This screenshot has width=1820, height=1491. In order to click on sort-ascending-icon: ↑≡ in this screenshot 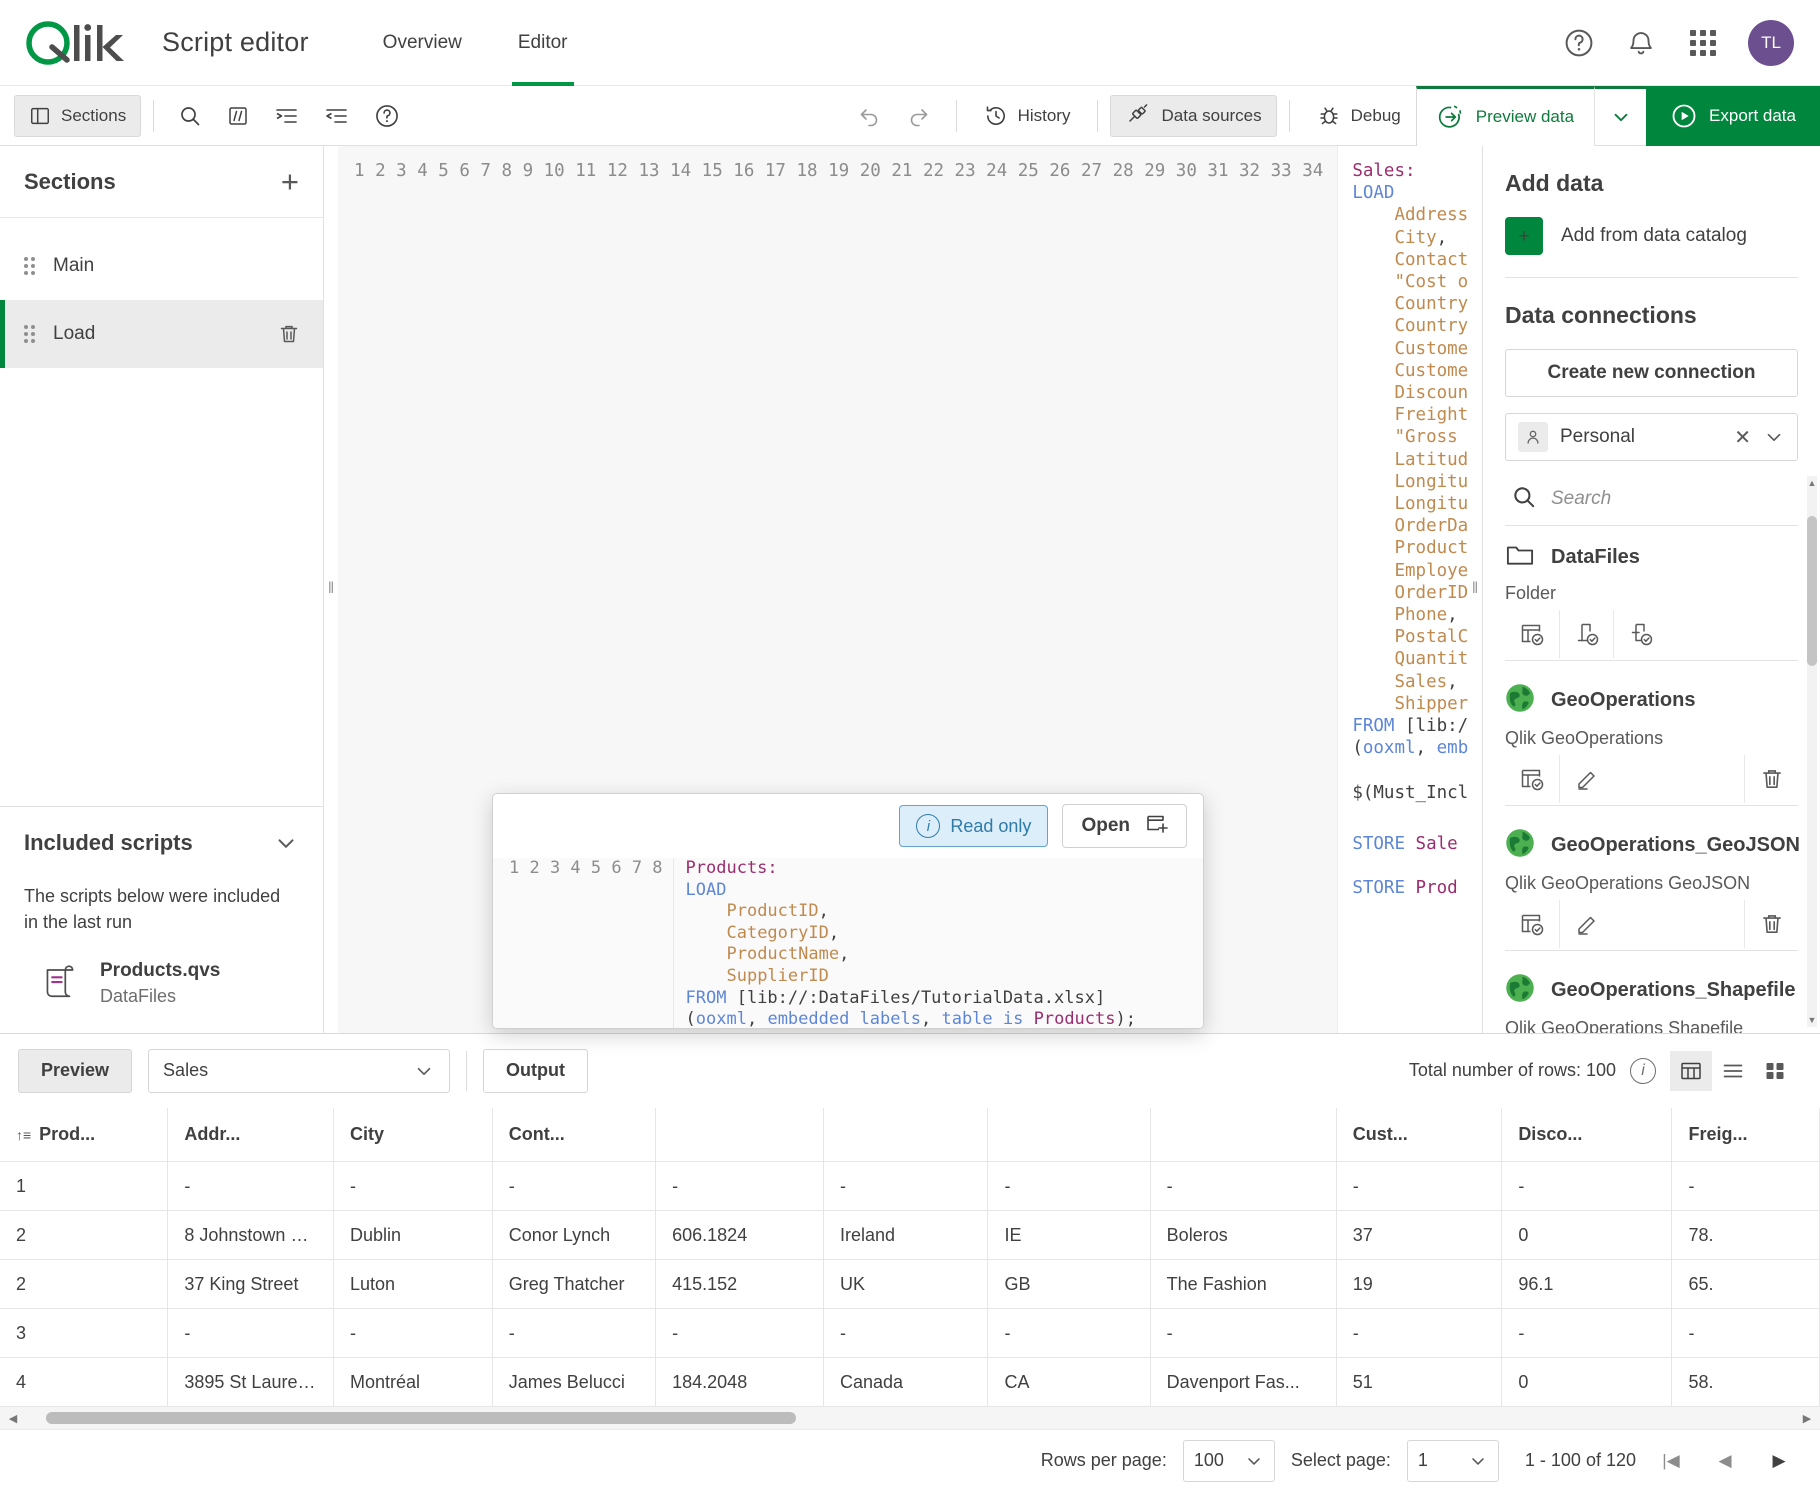, I will do `click(23, 1135)`.